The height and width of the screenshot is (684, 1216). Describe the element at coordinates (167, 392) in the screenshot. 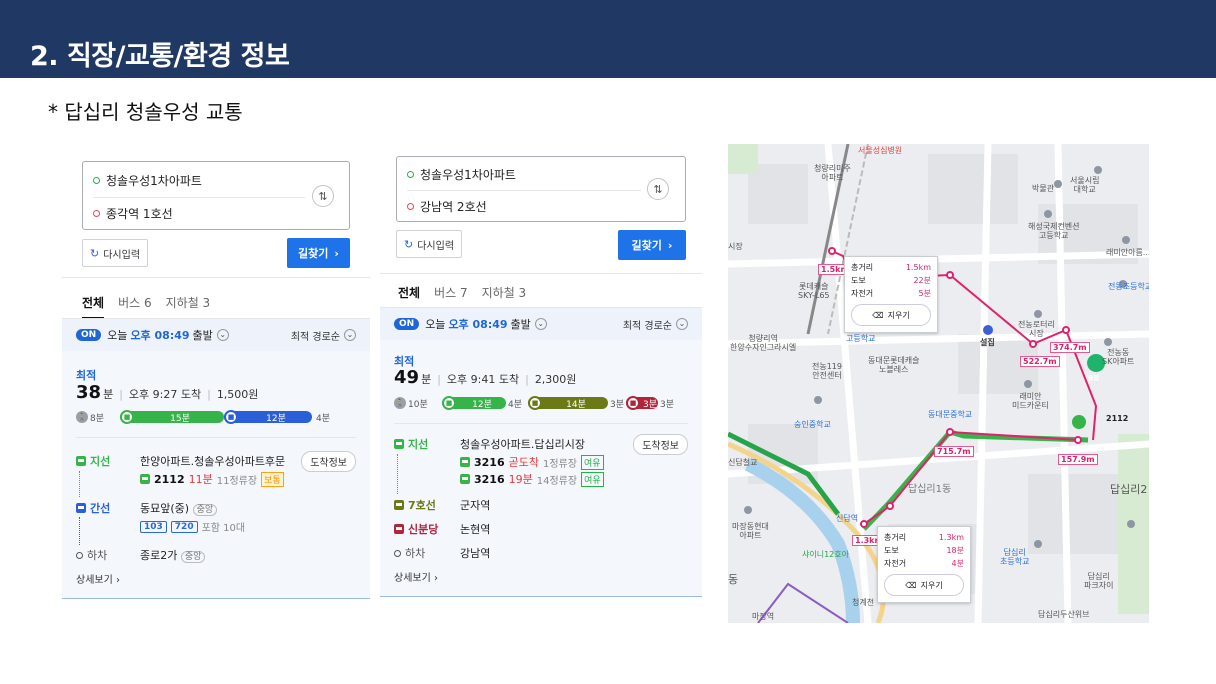

I see `duration-summary: 38 분 | 오후 9:27 도착 | 1,500원` at that location.